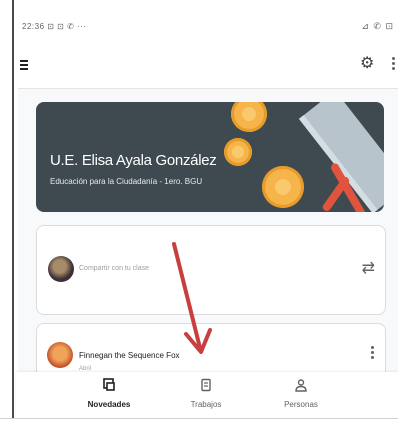 The width and height of the screenshot is (398, 428). I want to click on status-left: 22:36 ⊡ ⊡ ✆ ···, so click(54, 26).